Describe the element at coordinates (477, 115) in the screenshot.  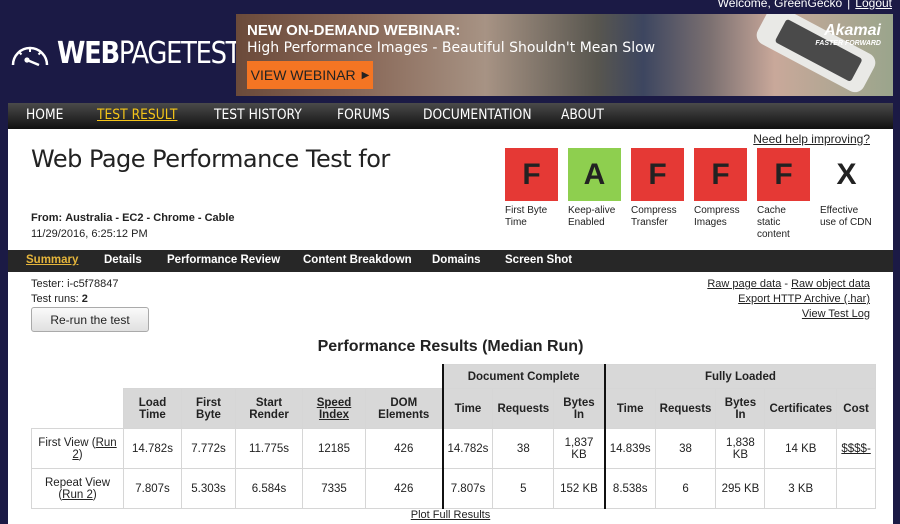
I see `nav-documentation: DOCUMENTATION` at that location.